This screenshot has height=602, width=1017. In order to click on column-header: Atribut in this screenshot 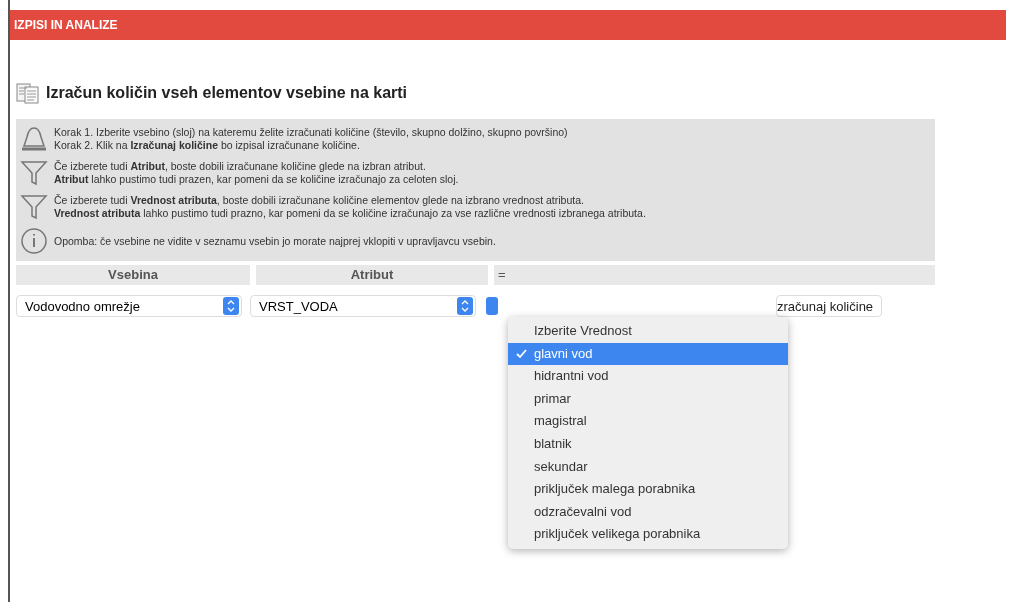, I will do `click(372, 275)`.